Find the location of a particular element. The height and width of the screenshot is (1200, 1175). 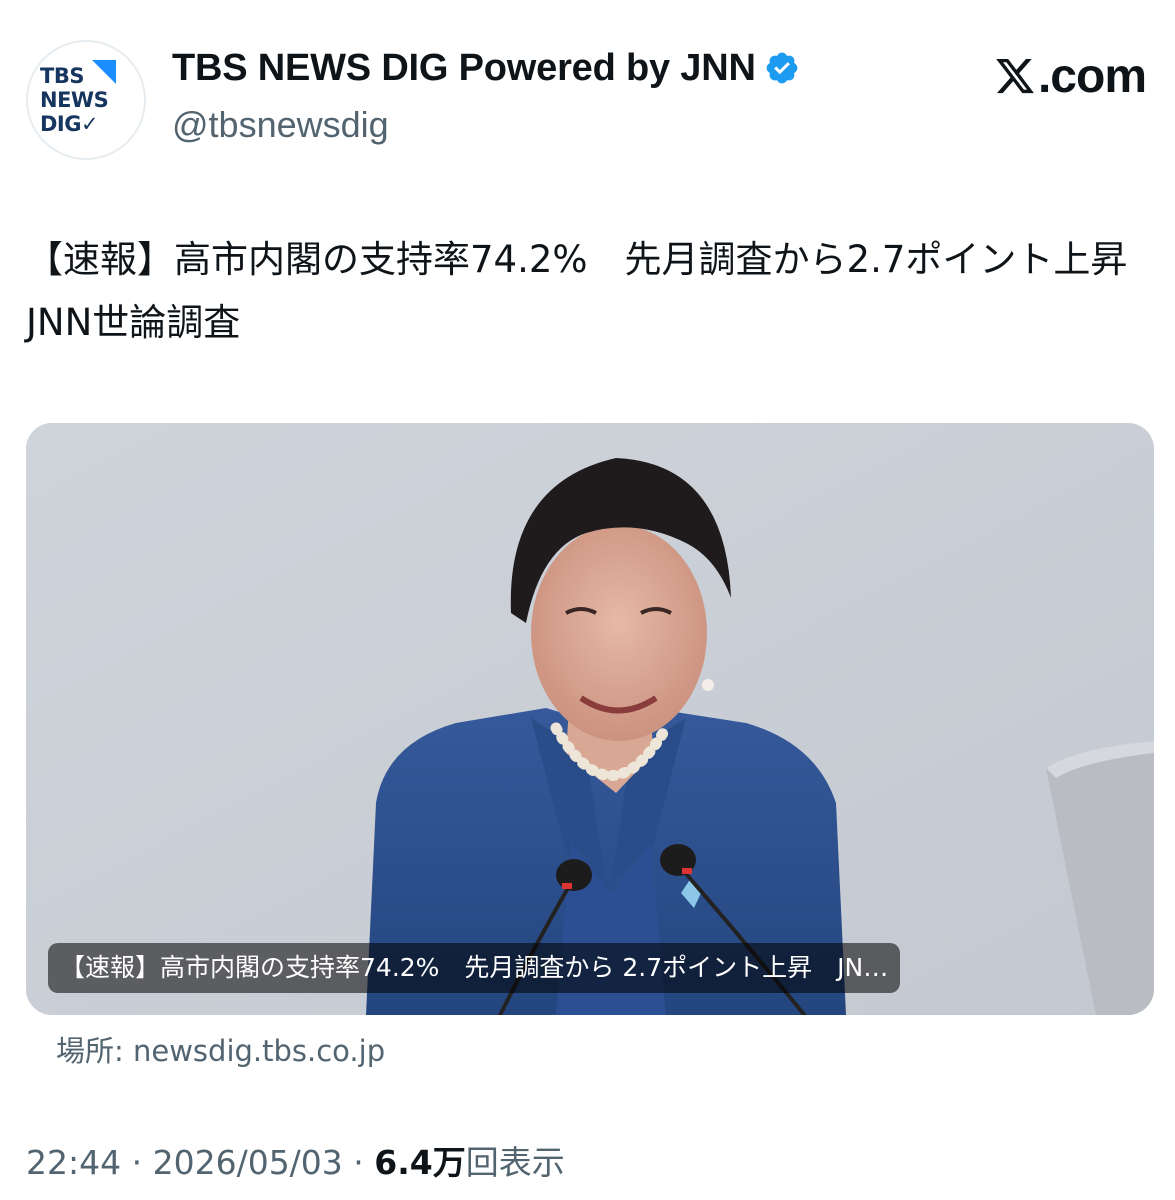

tweet-meta: 22:44 · 2026/05/03 · 6.4万回表示 is located at coordinates (295, 1160).